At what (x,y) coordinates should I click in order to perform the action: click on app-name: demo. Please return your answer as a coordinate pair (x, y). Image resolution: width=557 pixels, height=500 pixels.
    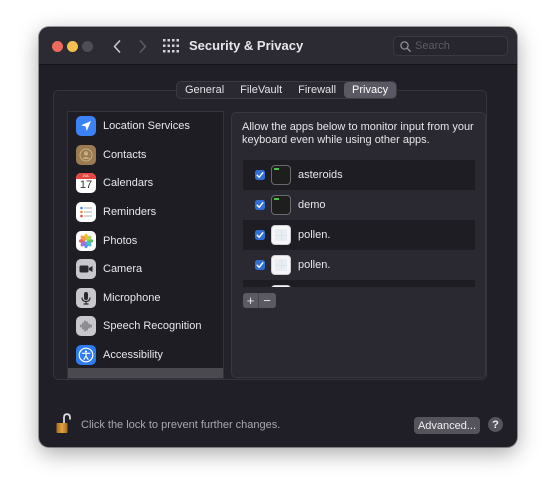
    Looking at the image, I should click on (312, 205).